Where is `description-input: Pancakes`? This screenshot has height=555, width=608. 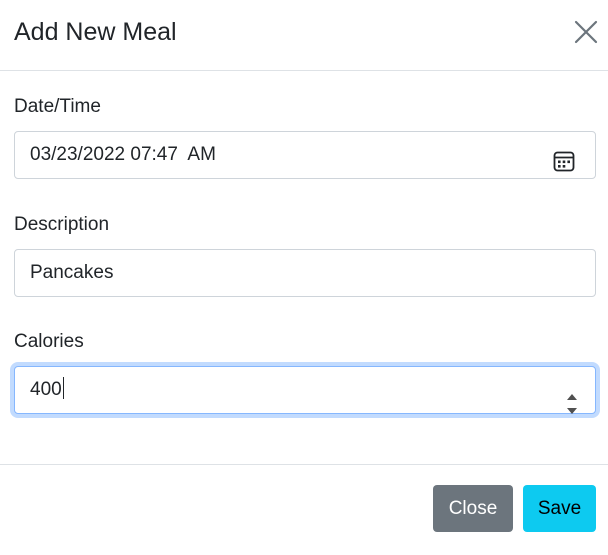 description-input: Pancakes is located at coordinates (305, 273).